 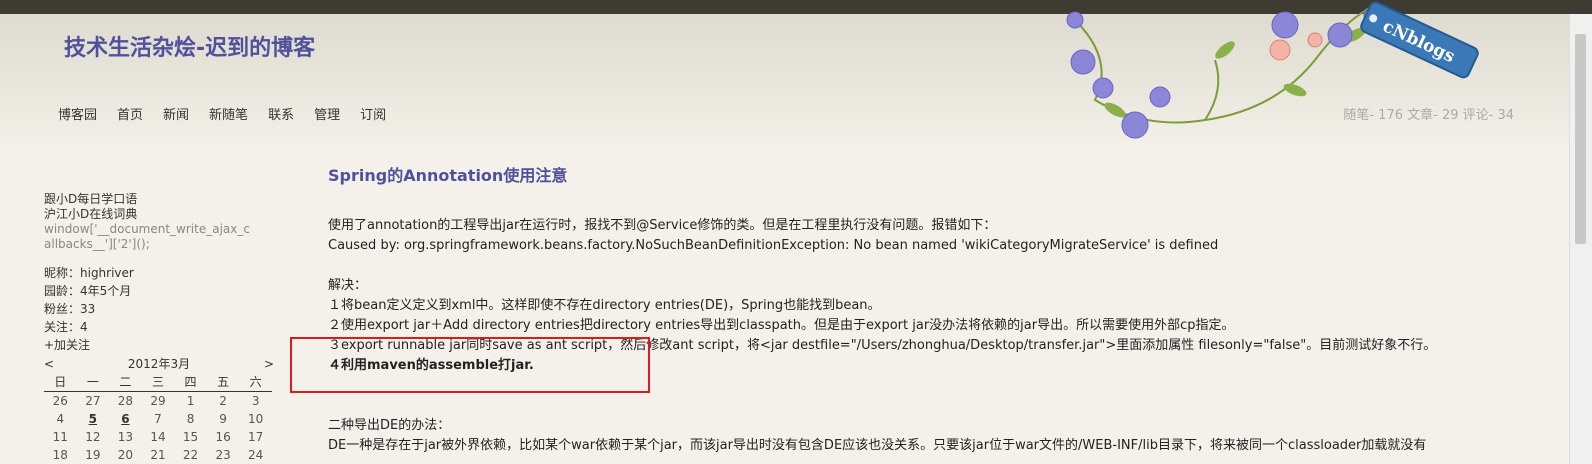 What do you see at coordinates (159, 364) in the screenshot?
I see `calendar-title: 2012年3月` at bounding box center [159, 364].